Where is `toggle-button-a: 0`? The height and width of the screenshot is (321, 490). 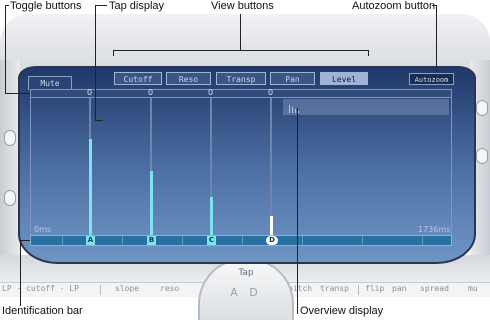 toggle-button-a: 0 is located at coordinates (89, 92).